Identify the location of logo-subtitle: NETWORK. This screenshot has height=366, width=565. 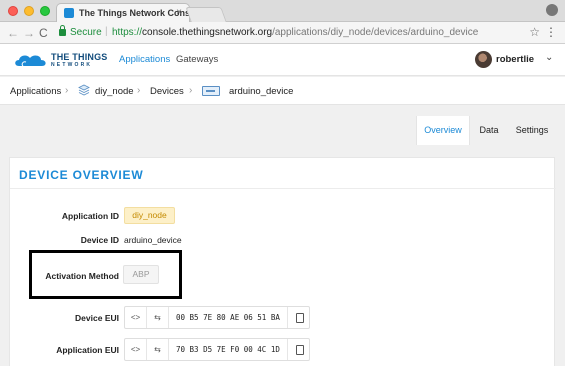
(72, 65).